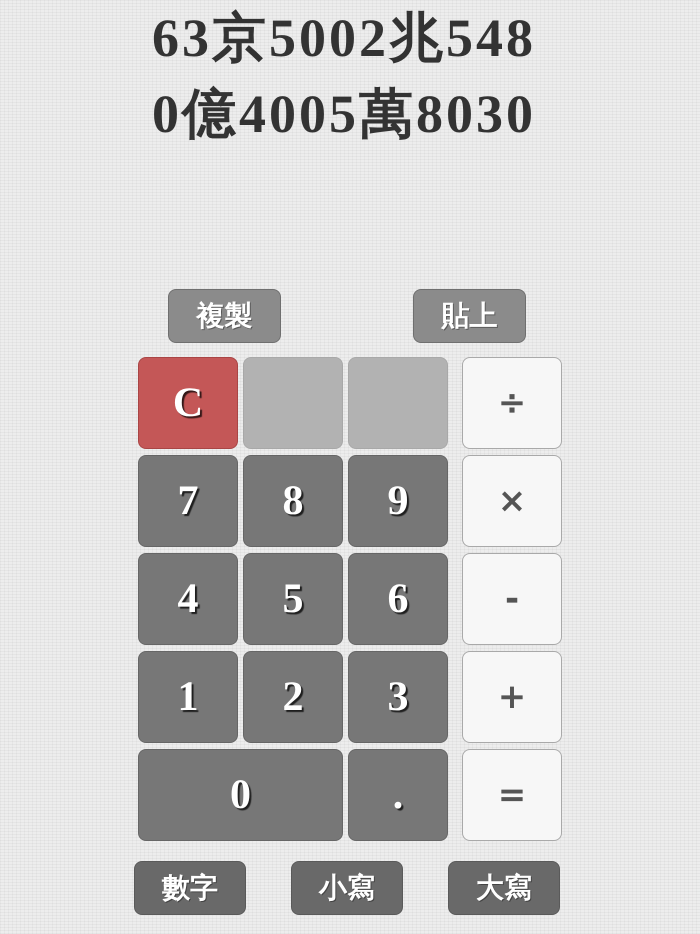 The height and width of the screenshot is (934, 700). I want to click on digit-key: 2, so click(293, 697).